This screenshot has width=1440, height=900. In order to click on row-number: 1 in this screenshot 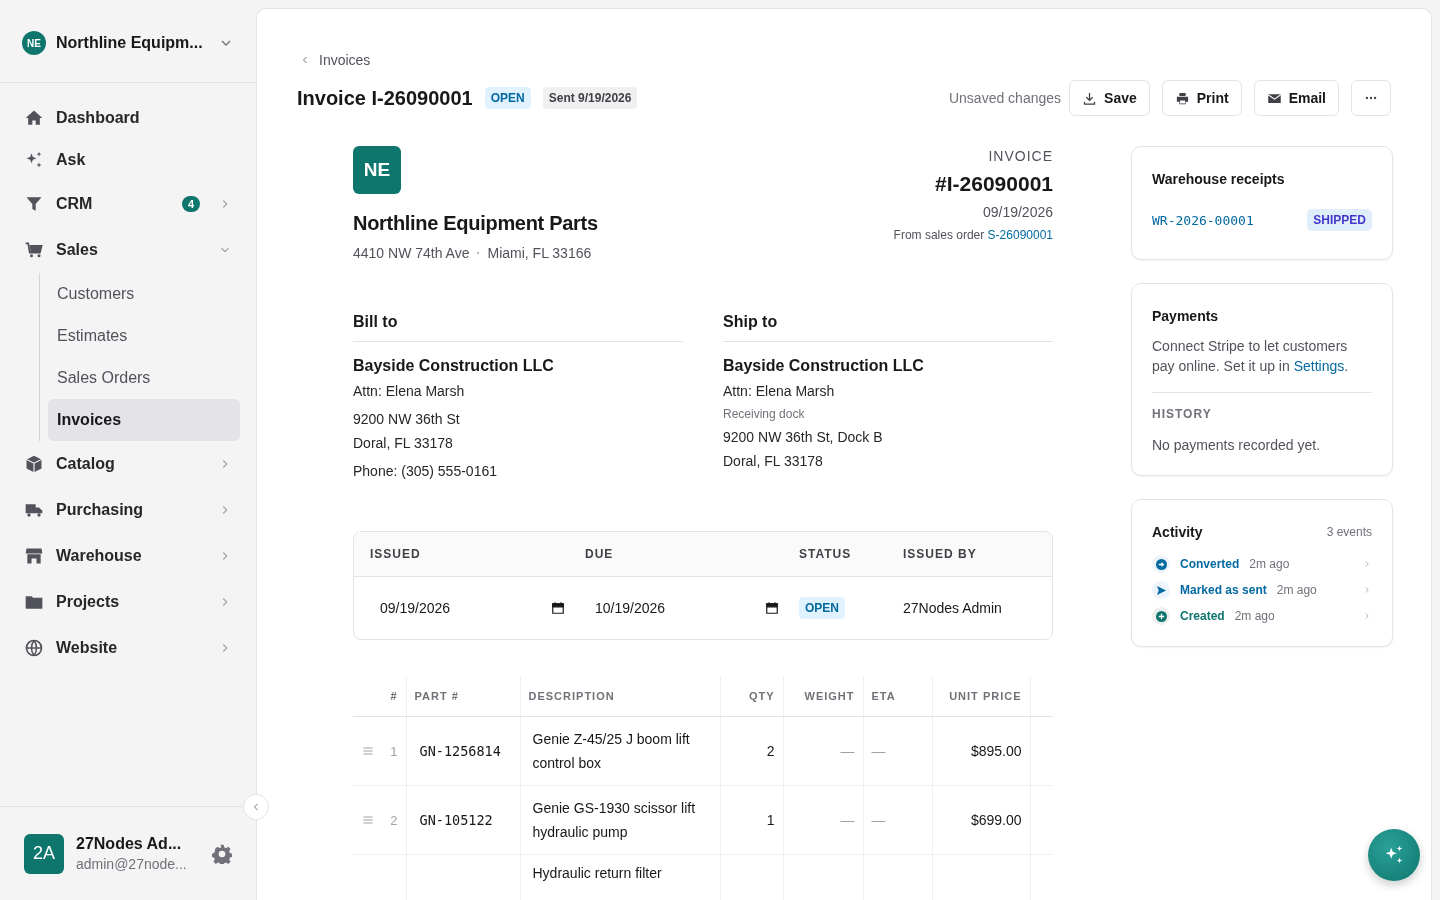, I will do `click(394, 751)`.